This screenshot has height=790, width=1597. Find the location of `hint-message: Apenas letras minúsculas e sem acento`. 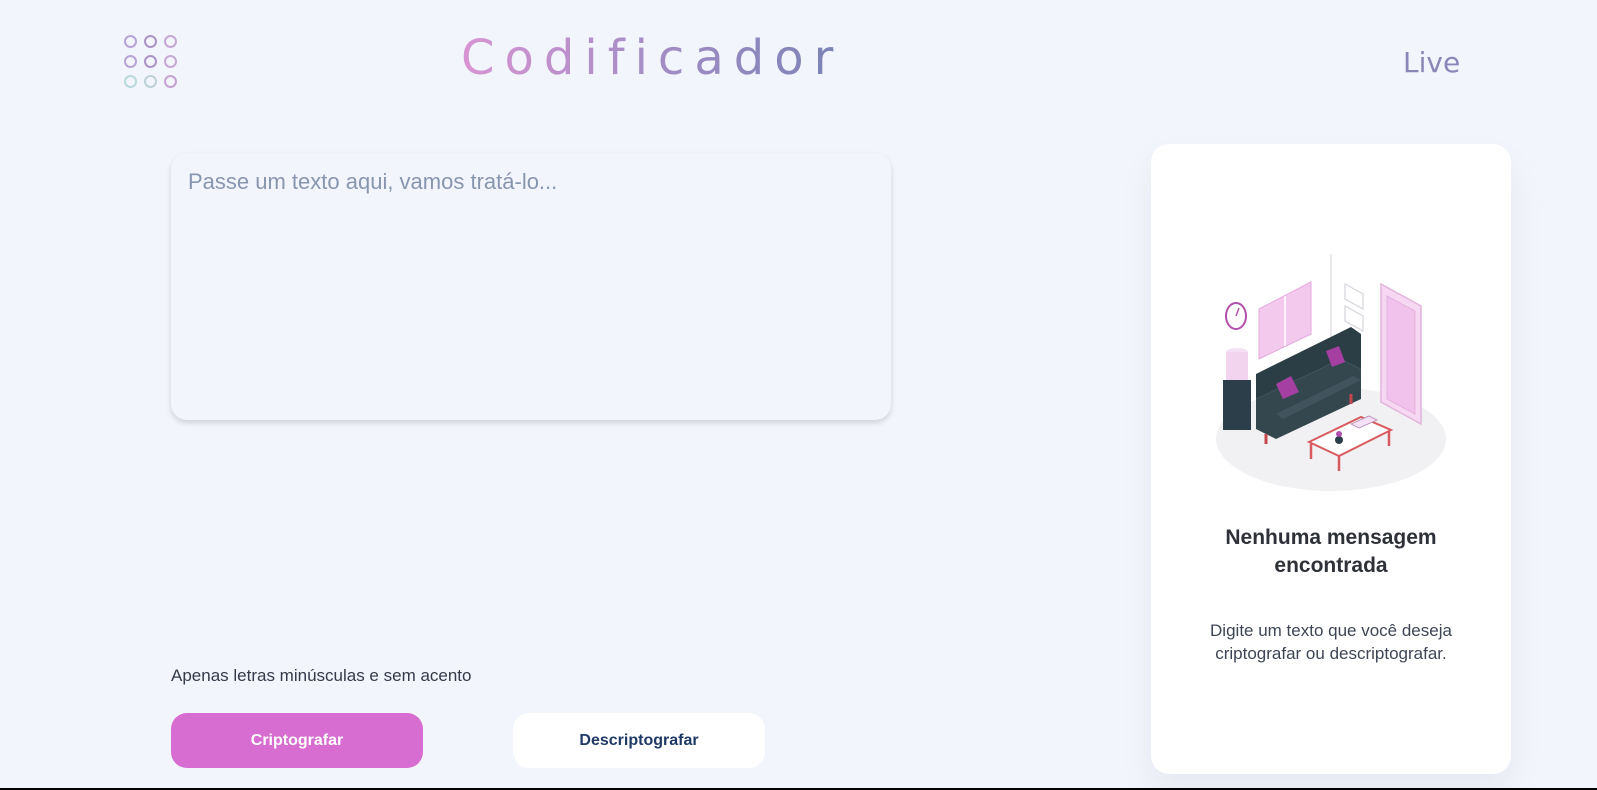

hint-message: Apenas letras minúsculas e sem acento is located at coordinates (321, 676).